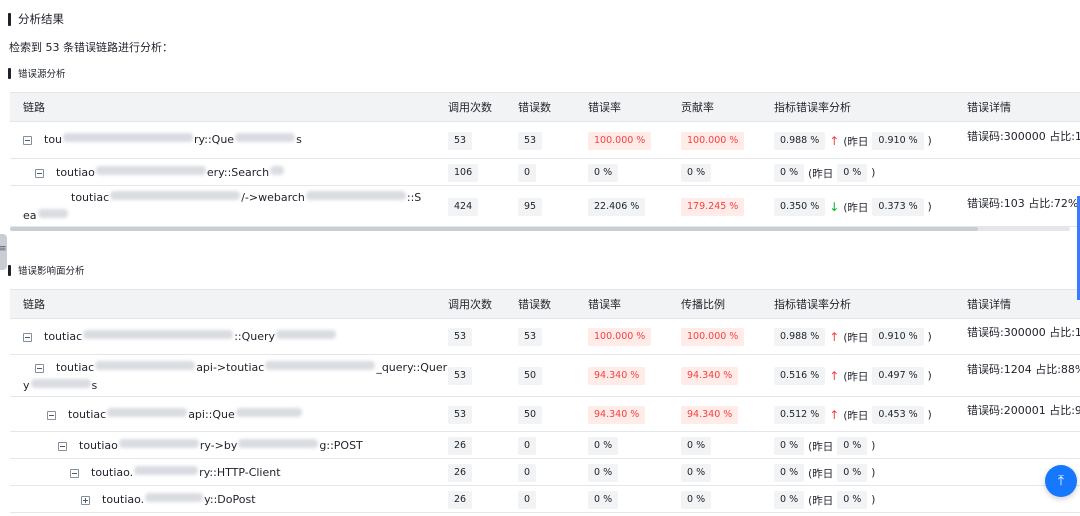 The height and width of the screenshot is (516, 1080). Describe the element at coordinates (51, 271) in the screenshot. I see `impact-table-title-text: 错误影响面分析` at that location.